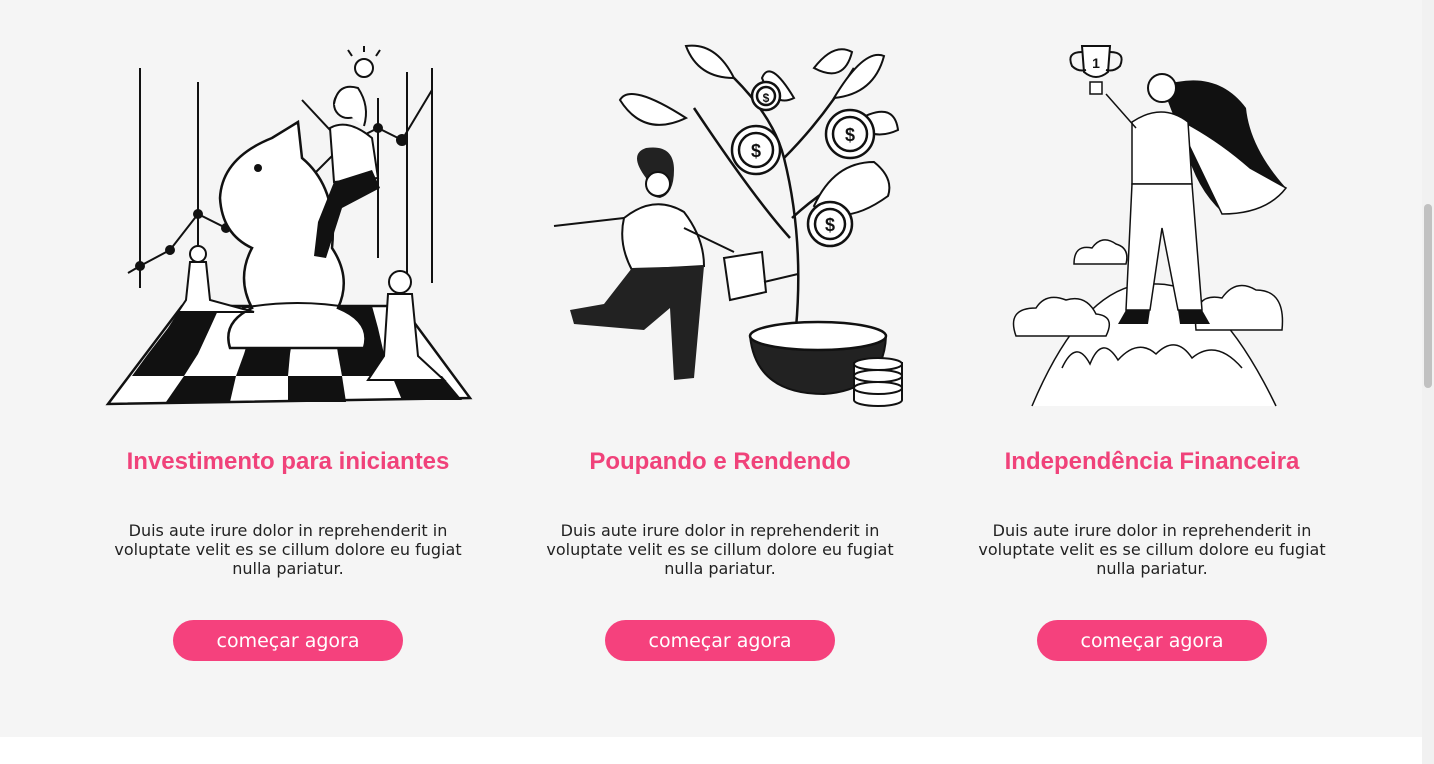 The width and height of the screenshot is (1434, 764). Describe the element at coordinates (1096, 63) in the screenshot. I see `svg-text: 1` at that location.